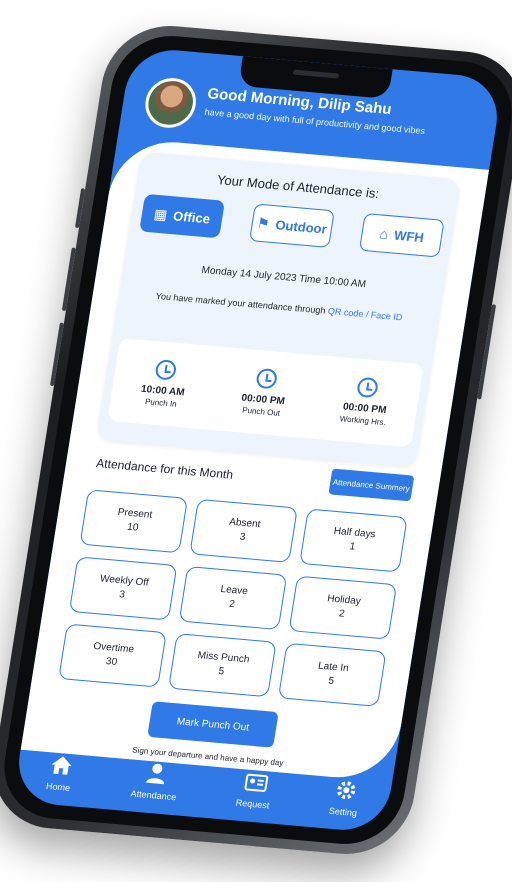 This screenshot has height=882, width=512. I want to click on stat-label: Absent, so click(245, 523).